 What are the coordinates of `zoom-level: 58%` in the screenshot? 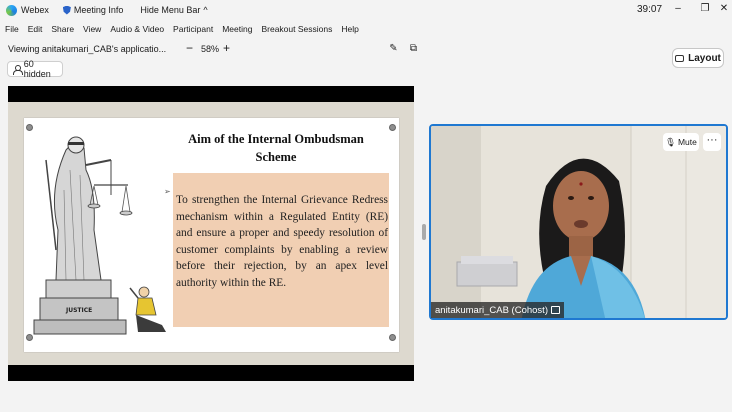 It's located at (210, 49).